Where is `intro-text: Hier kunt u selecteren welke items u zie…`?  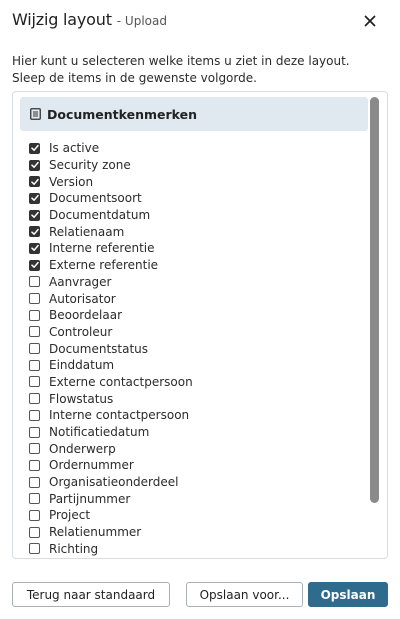
intro-text: Hier kunt u selecteren welke items u zie… is located at coordinates (181, 69).